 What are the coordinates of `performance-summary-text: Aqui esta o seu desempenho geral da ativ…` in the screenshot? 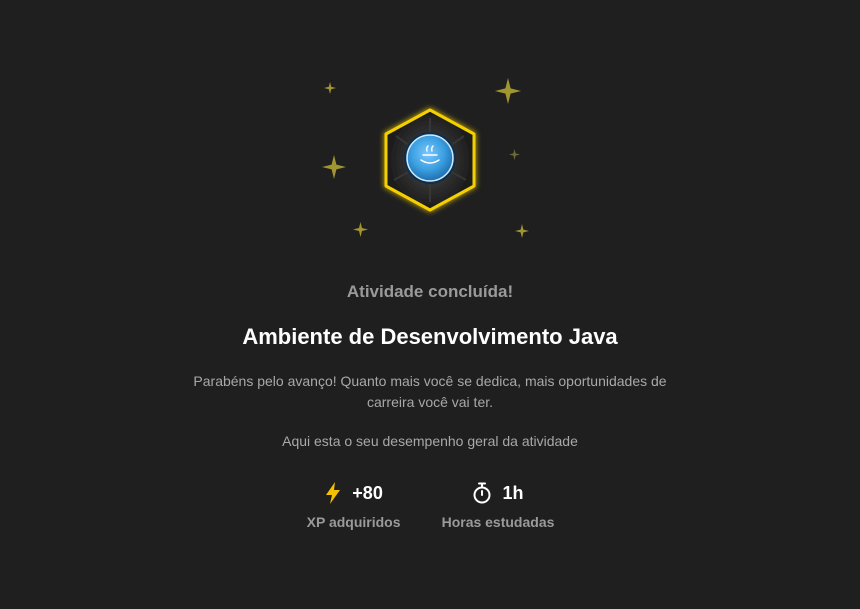 It's located at (430, 441).